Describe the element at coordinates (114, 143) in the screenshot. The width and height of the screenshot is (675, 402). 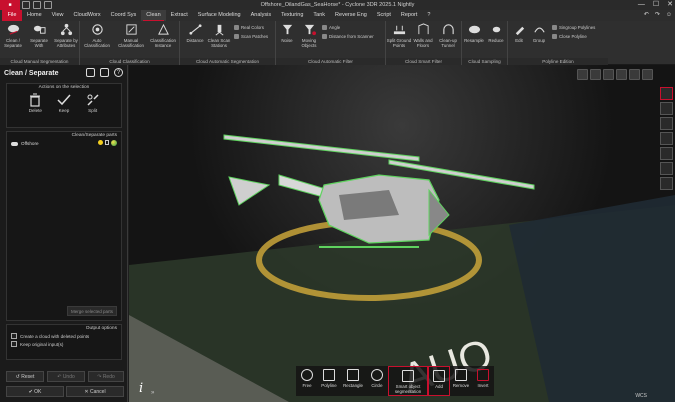
I see `color-icon` at that location.